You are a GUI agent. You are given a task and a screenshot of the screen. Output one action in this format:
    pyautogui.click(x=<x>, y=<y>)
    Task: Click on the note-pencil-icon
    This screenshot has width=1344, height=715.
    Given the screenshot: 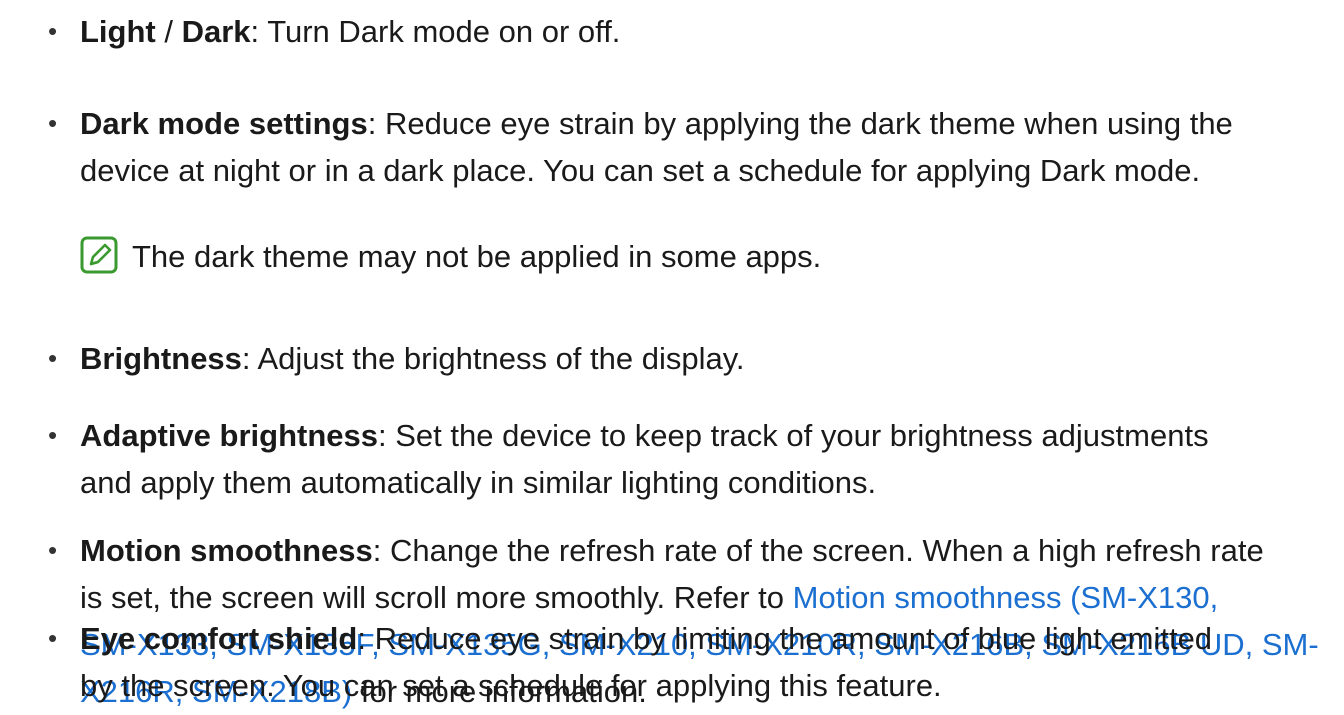 What is the action you would take?
    pyautogui.click(x=99, y=255)
    